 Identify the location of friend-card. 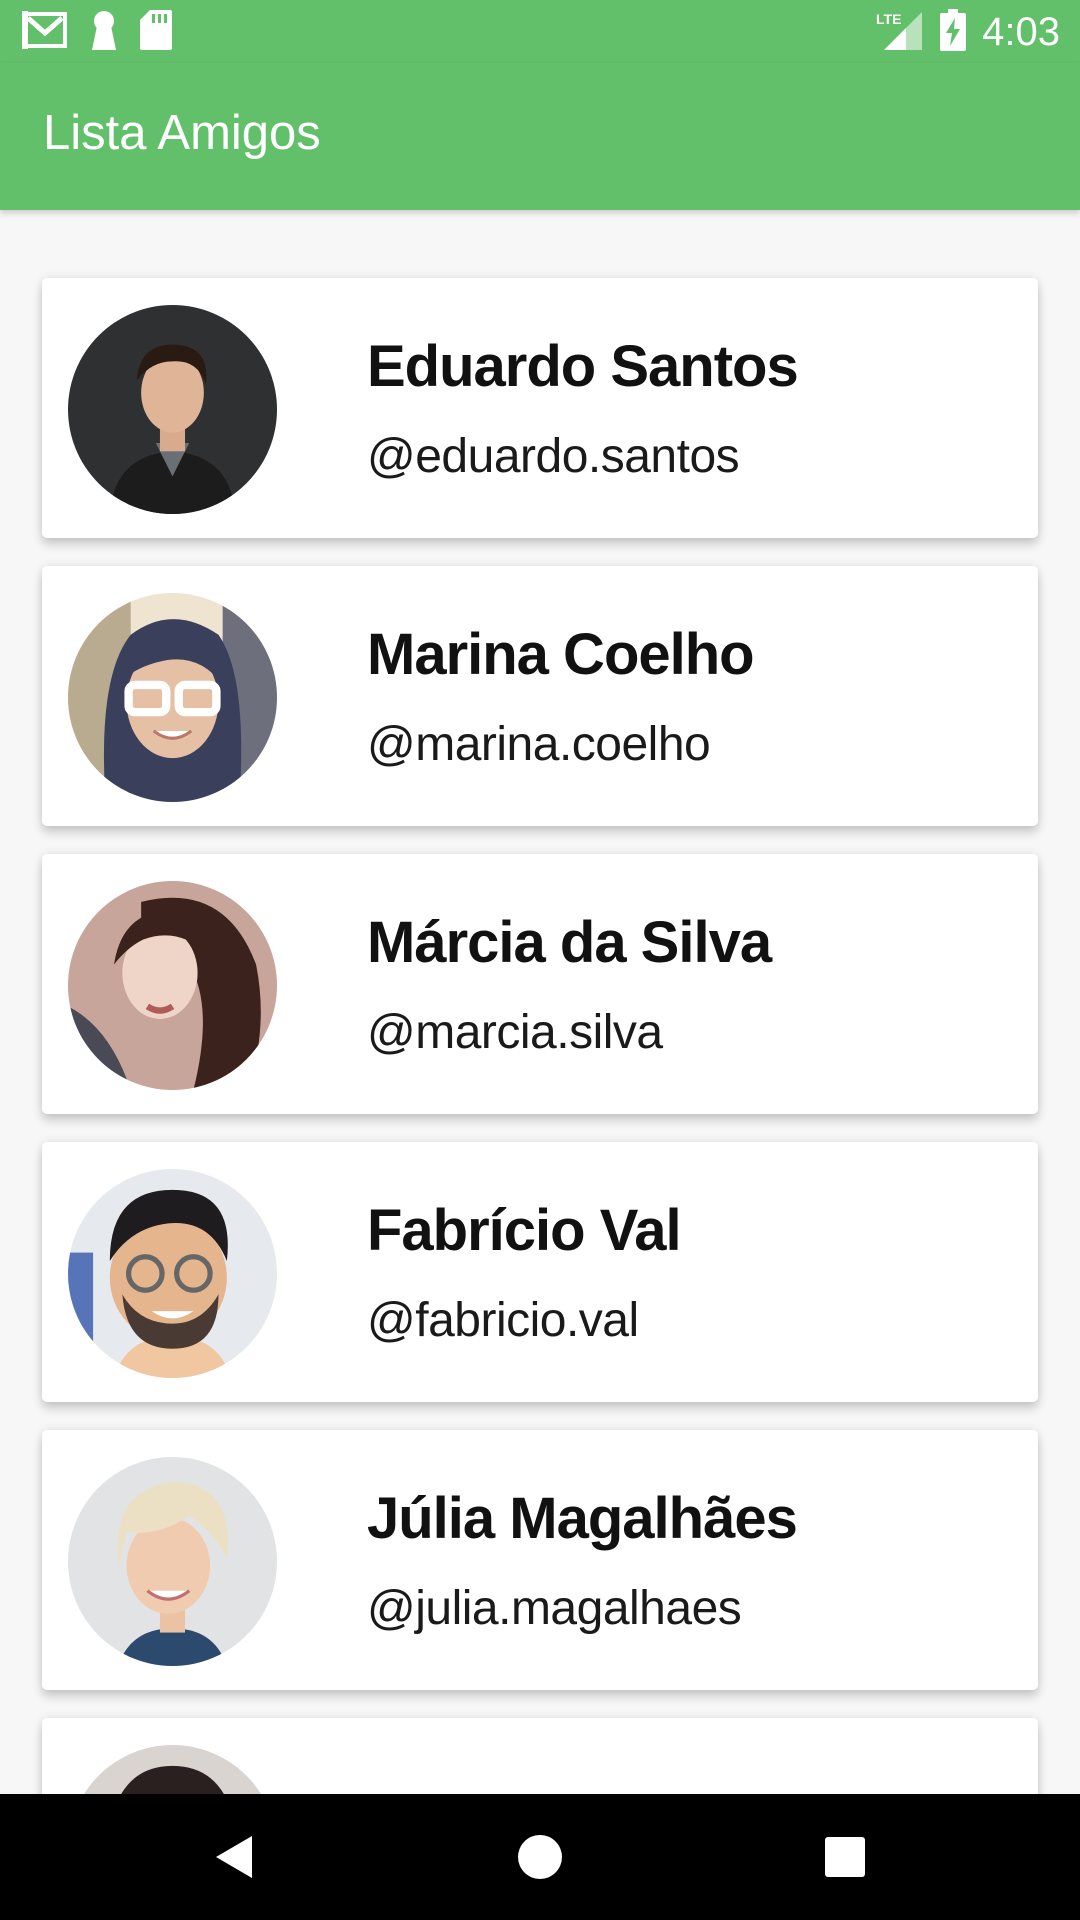
(540, 1756).